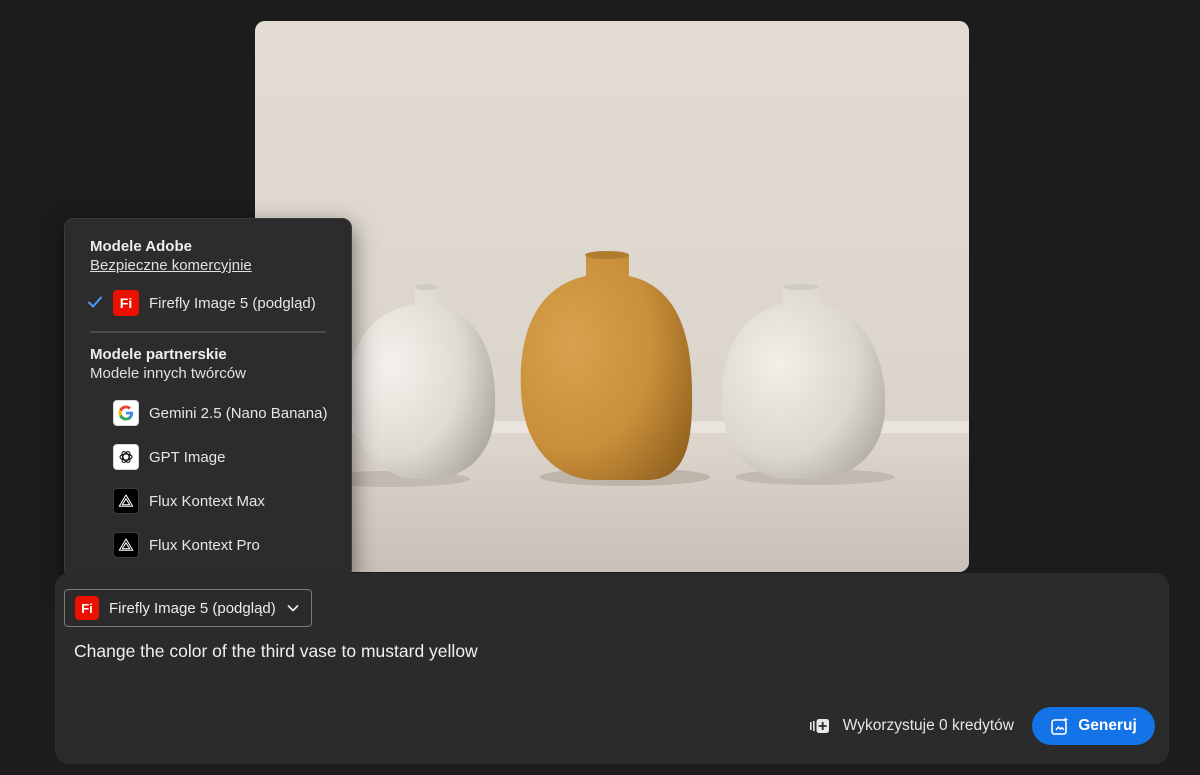 Image resolution: width=1200 pixels, height=775 pixels. Describe the element at coordinates (1107, 725) in the screenshot. I see `generate-button-label: Generuj` at that location.